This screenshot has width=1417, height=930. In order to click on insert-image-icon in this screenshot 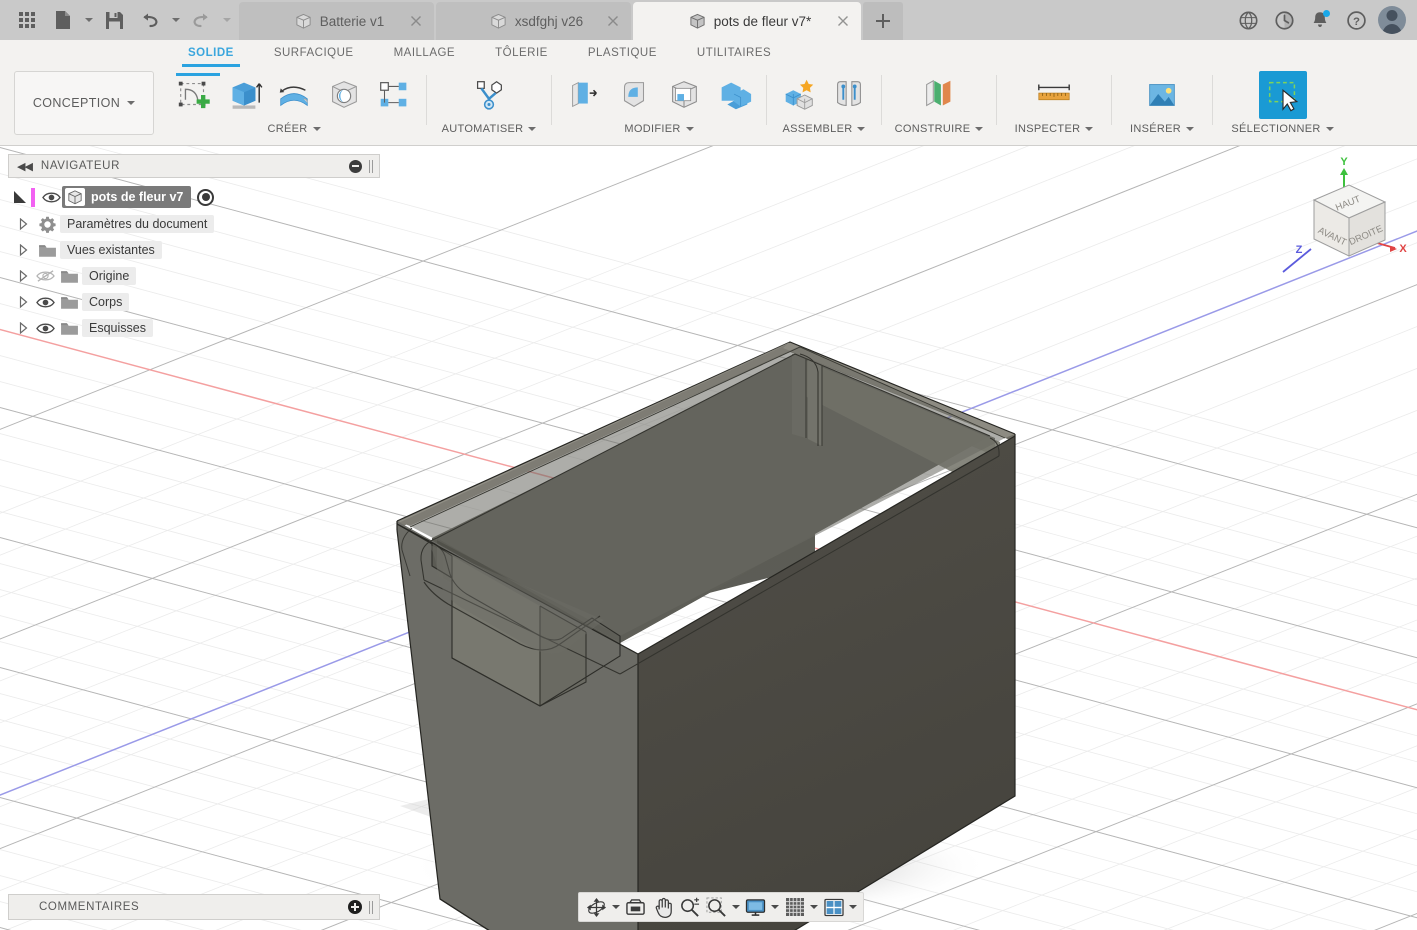, I will do `click(1162, 95)`.